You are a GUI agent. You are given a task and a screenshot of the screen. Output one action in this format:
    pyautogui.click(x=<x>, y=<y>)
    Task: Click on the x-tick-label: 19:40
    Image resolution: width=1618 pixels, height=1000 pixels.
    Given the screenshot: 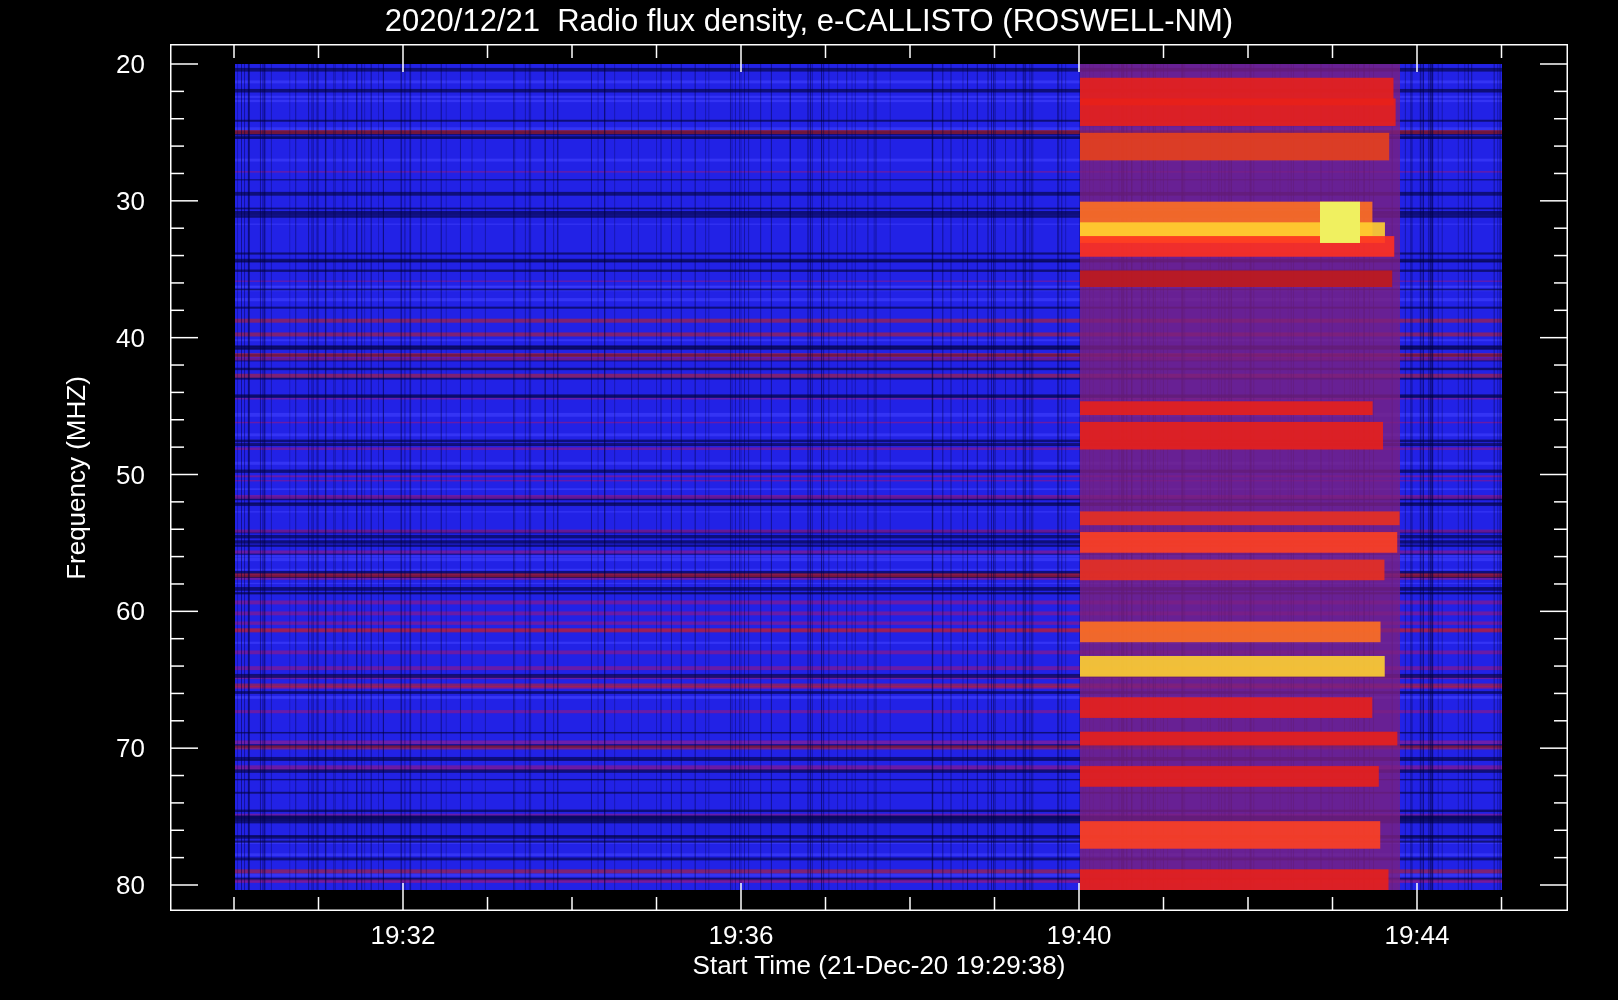 What is the action you would take?
    pyautogui.click(x=1079, y=935)
    